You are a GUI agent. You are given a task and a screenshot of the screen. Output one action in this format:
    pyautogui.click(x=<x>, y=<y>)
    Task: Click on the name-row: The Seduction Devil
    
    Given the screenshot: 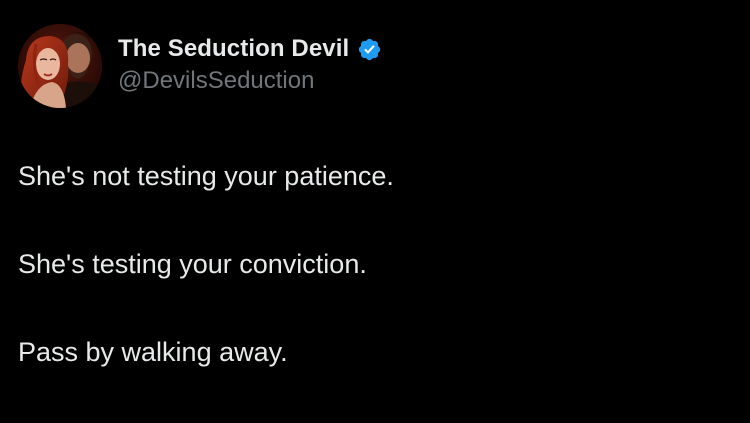 What is the action you would take?
    pyautogui.click(x=250, y=49)
    